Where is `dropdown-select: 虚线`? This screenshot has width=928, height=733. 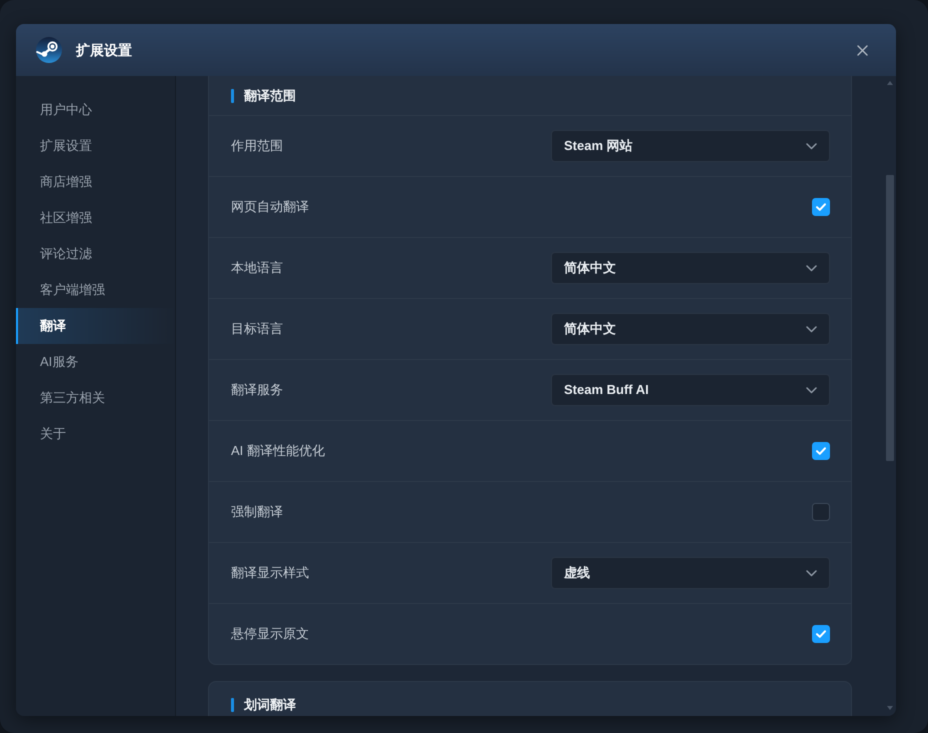 dropdown-select: 虚线 is located at coordinates (690, 573).